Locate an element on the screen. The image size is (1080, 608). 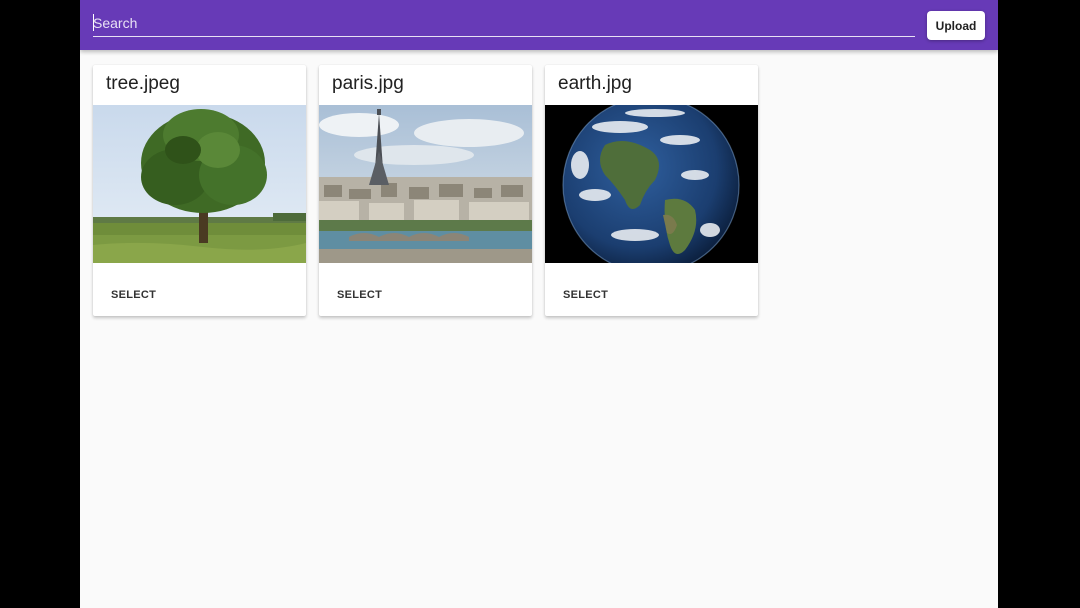
image-card: paris.jpg SELECT is located at coordinates (425, 190).